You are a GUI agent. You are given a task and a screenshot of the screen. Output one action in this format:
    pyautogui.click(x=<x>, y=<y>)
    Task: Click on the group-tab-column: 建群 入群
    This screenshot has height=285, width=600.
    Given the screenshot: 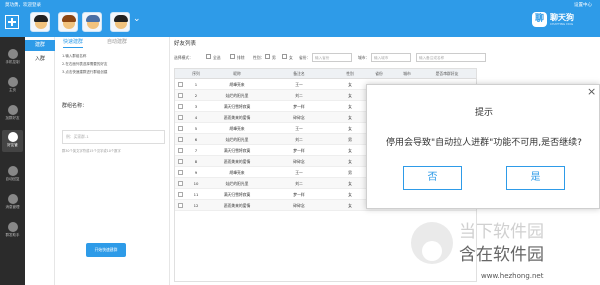 What is the action you would take?
    pyautogui.click(x=40, y=161)
    